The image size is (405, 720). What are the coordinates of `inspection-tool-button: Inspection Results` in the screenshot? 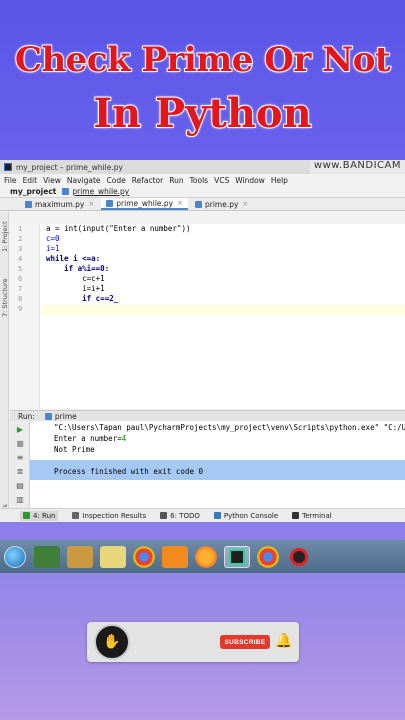 It's located at (109, 516).